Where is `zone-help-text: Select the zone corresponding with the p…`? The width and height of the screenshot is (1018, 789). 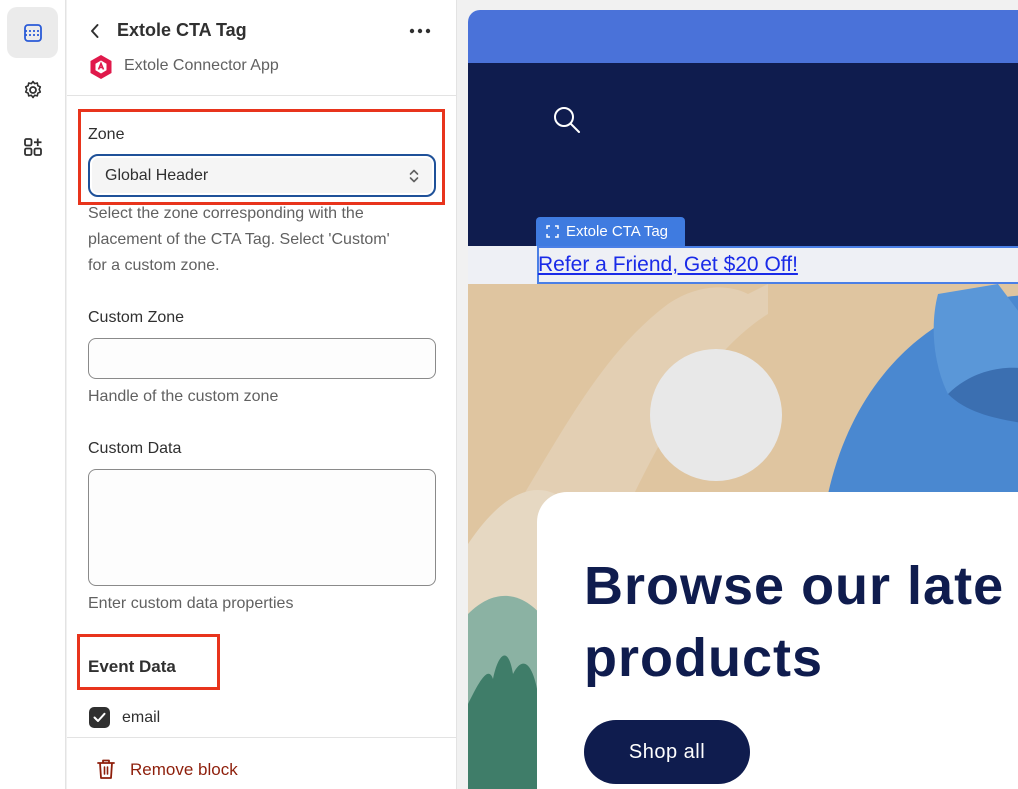
zone-help-text: Select the zone corresponding with the p… is located at coordinates (239, 239).